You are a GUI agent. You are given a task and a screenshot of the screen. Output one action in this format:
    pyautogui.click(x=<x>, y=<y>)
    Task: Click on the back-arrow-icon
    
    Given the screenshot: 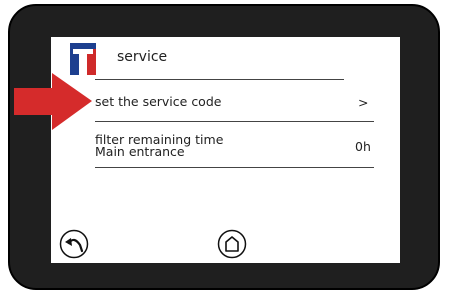 What is the action you would take?
    pyautogui.click(x=74, y=244)
    